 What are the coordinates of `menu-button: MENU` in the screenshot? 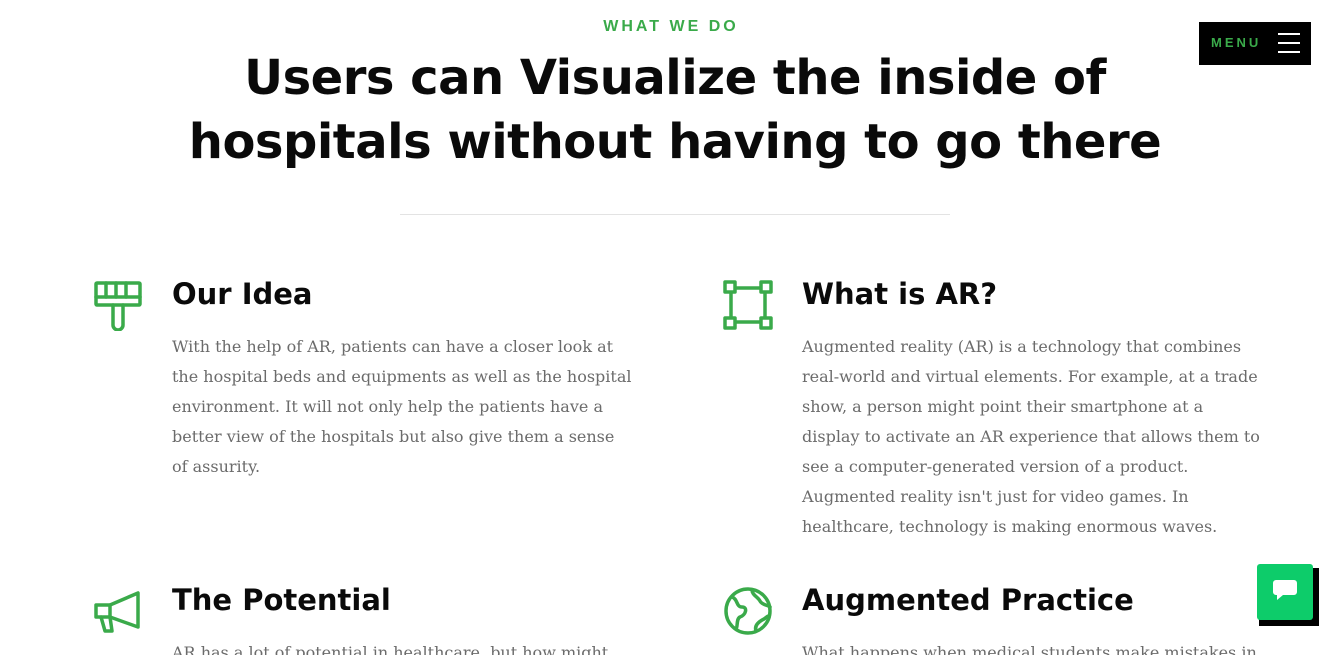 It's located at (1255, 43).